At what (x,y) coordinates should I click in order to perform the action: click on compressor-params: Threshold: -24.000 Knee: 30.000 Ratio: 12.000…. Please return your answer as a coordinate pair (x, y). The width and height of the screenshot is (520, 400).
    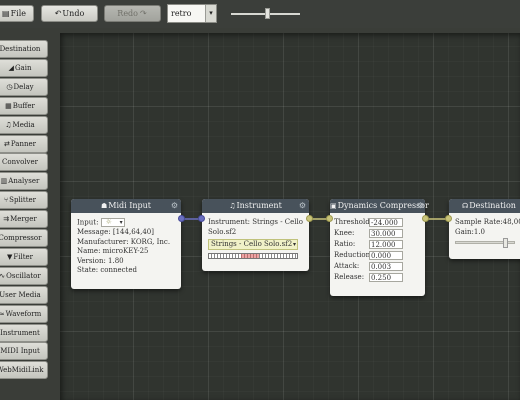
    Looking at the image, I should click on (377, 250).